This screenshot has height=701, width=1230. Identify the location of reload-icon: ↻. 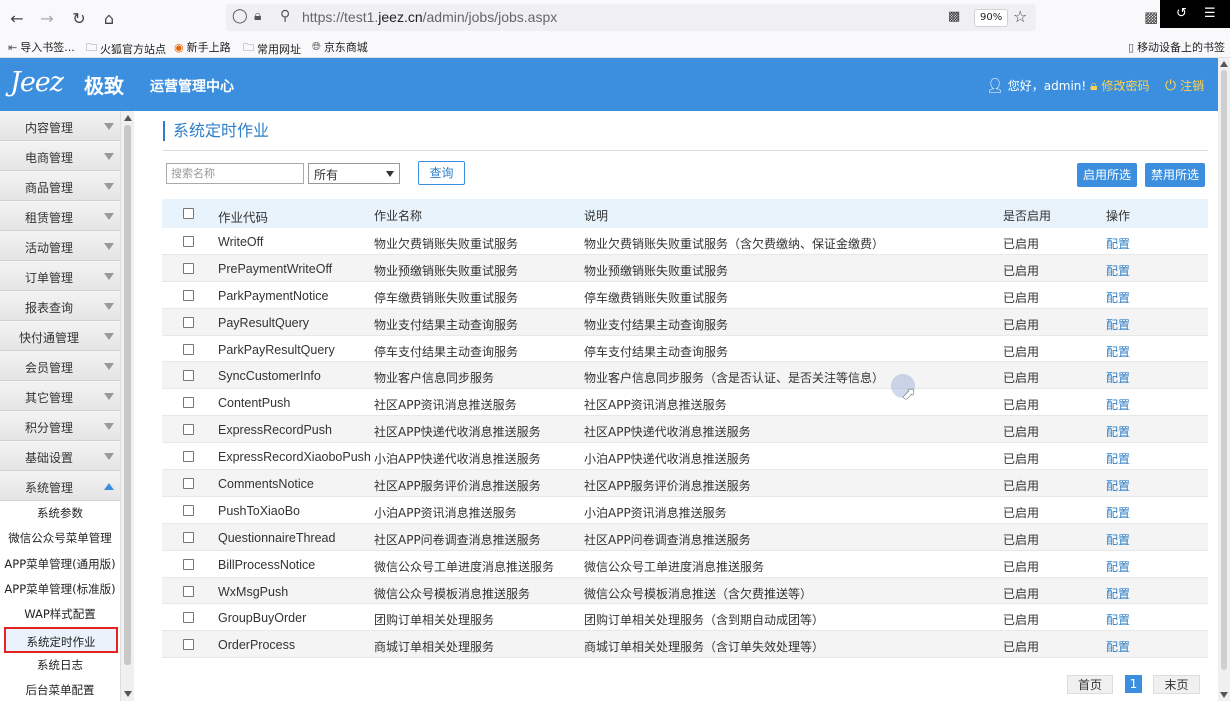
(79, 18).